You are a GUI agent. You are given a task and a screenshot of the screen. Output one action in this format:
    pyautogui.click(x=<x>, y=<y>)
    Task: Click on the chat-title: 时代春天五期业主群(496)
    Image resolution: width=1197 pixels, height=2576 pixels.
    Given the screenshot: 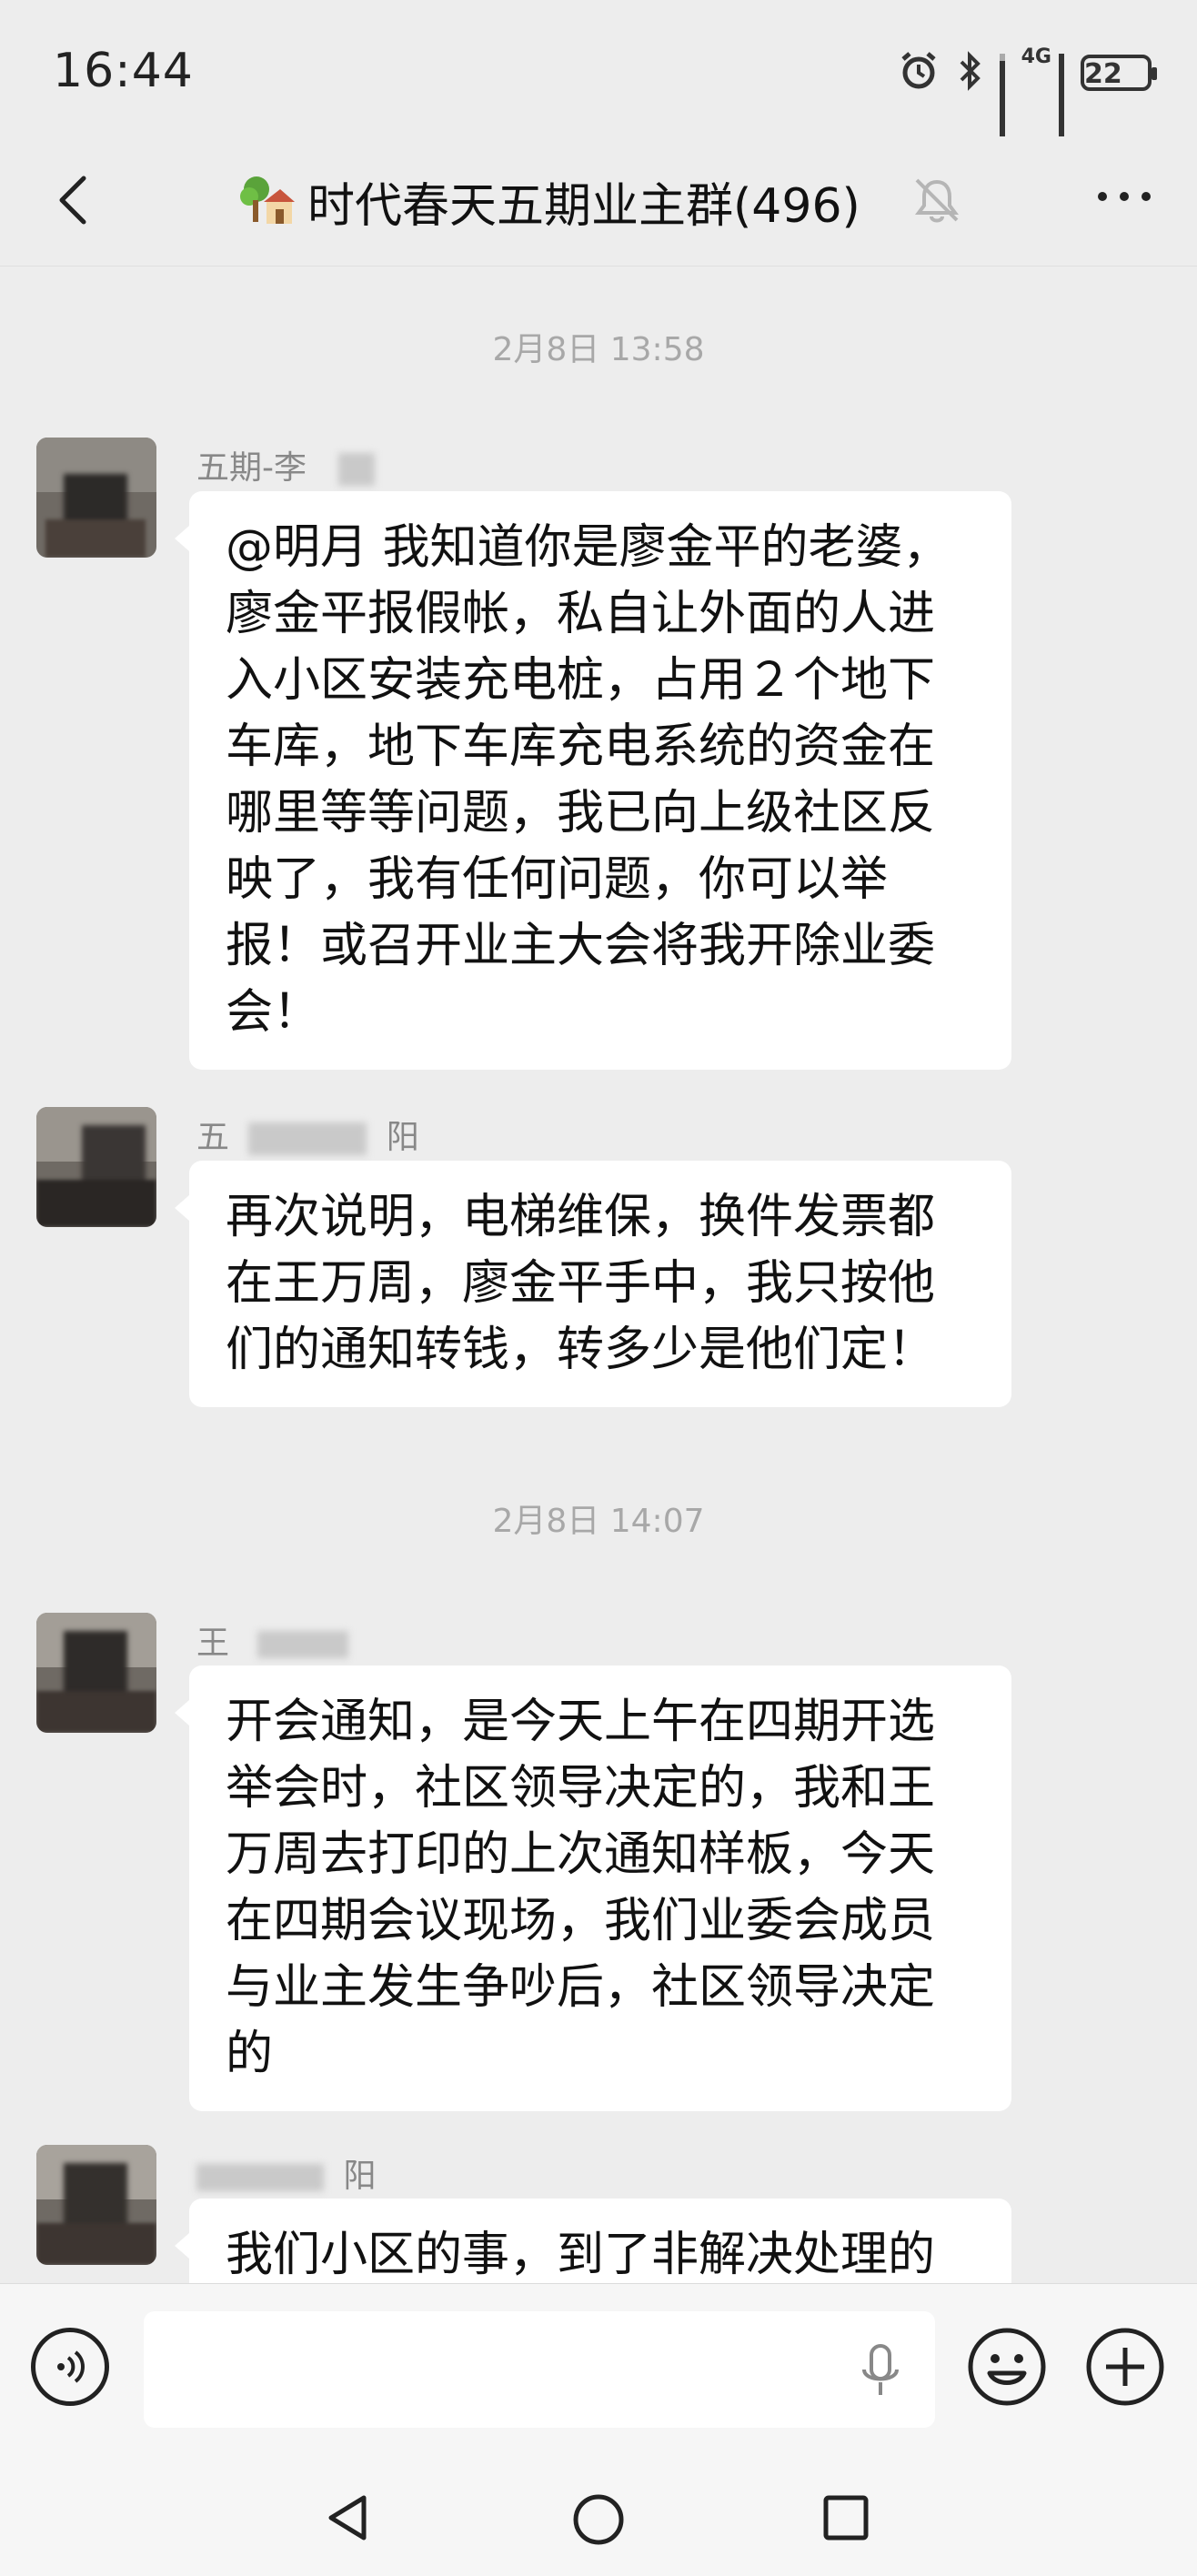 What is the action you would take?
    pyautogui.click(x=548, y=201)
    